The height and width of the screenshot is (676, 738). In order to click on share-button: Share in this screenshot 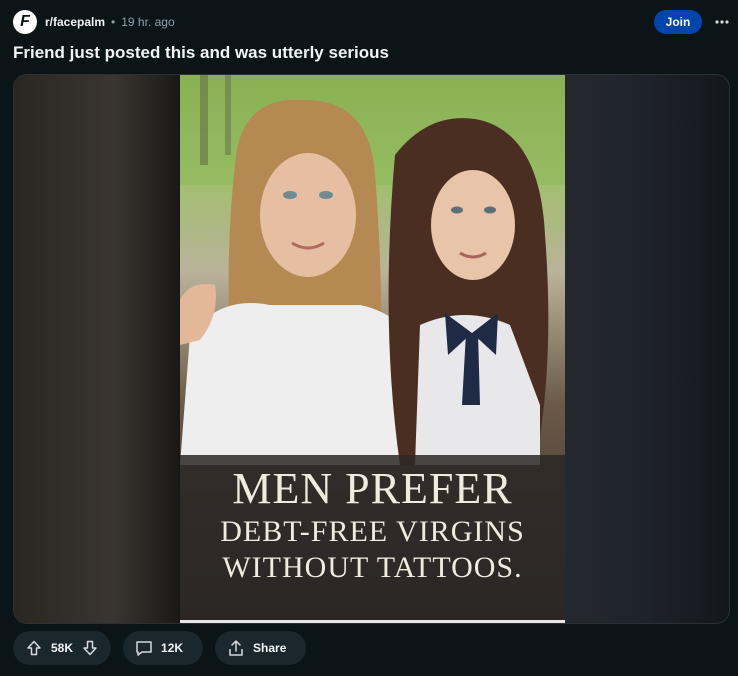, I will do `click(261, 648)`.